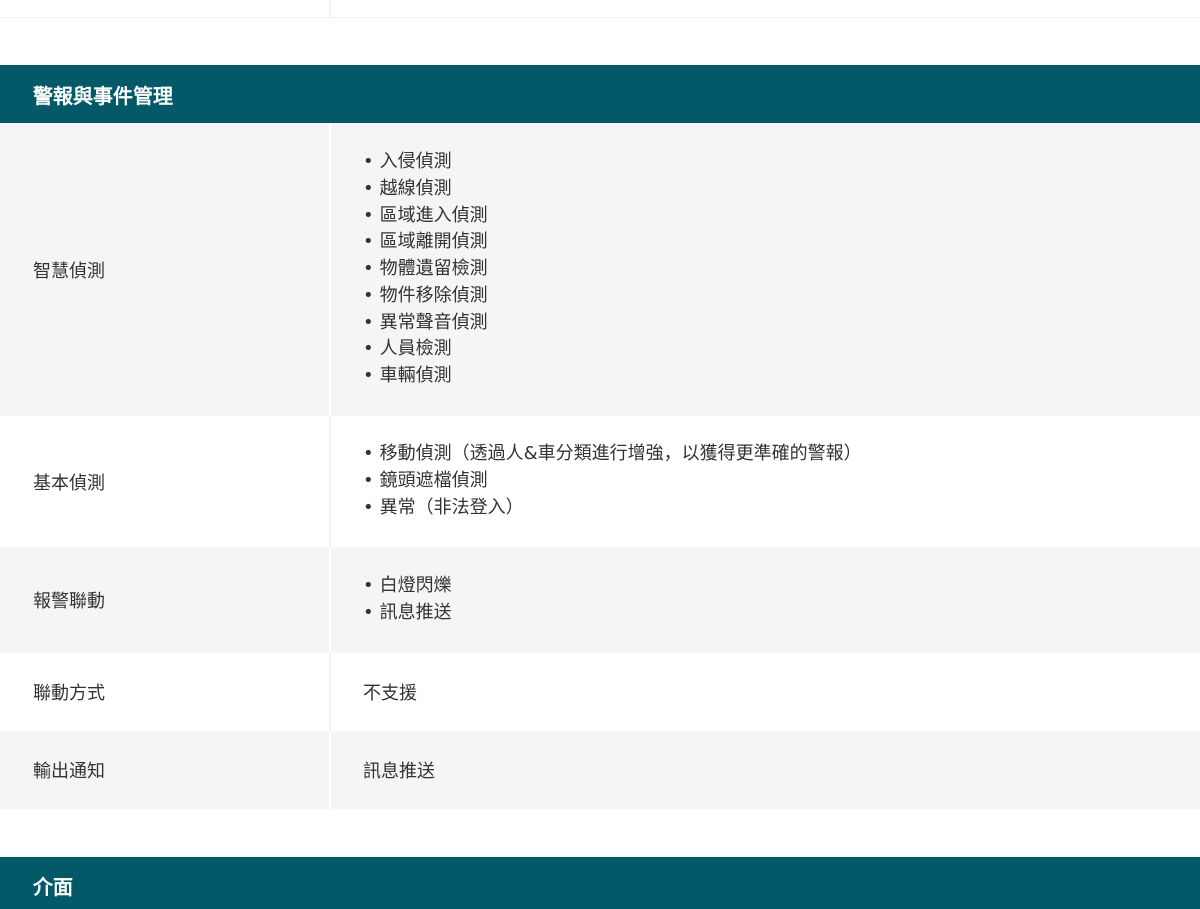 This screenshot has width=1200, height=909. I want to click on row-value: 白燈閃爍 訊息推送, so click(765, 600).